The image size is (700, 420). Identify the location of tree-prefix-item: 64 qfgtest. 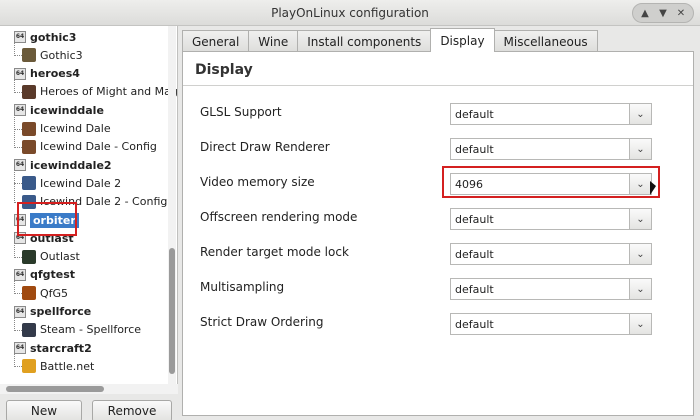
(44, 275).